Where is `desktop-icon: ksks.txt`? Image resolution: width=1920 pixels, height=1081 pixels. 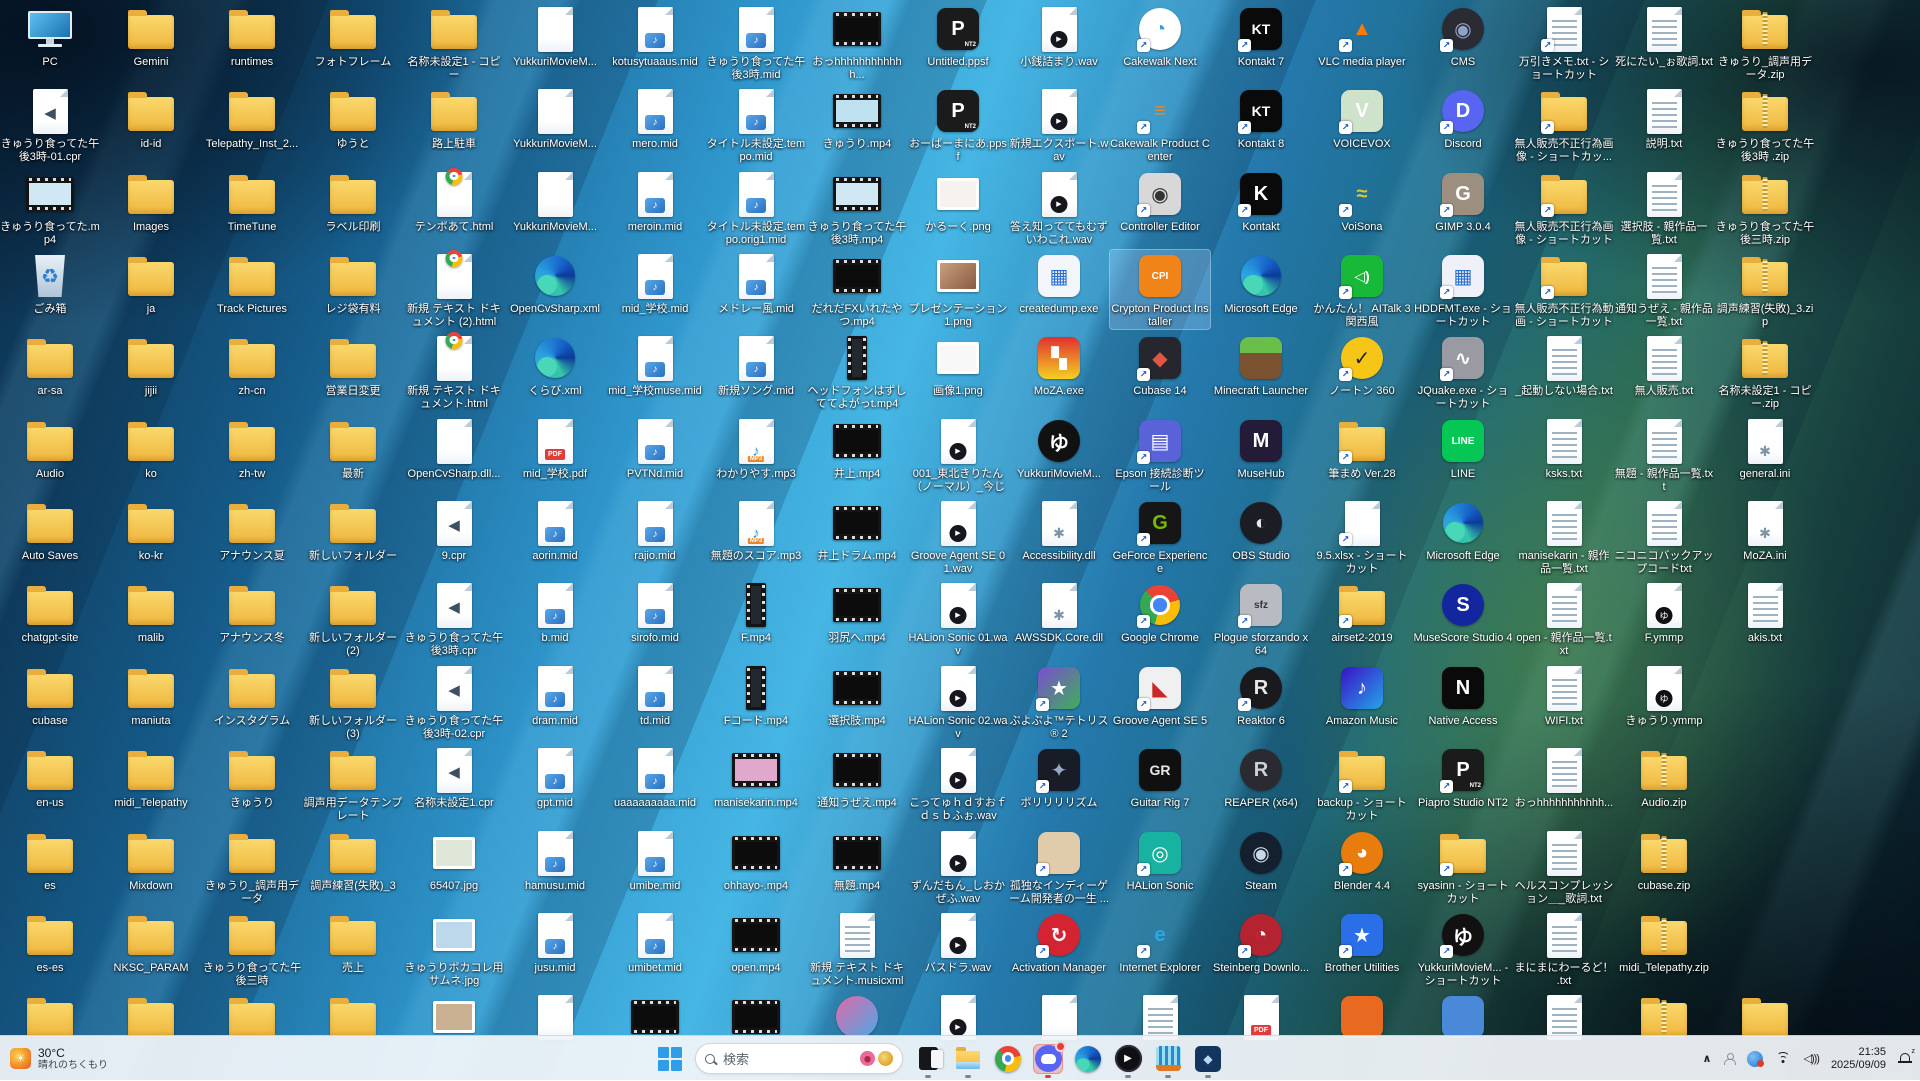
desktop-icon: ksks.txt is located at coordinates (1564, 448).